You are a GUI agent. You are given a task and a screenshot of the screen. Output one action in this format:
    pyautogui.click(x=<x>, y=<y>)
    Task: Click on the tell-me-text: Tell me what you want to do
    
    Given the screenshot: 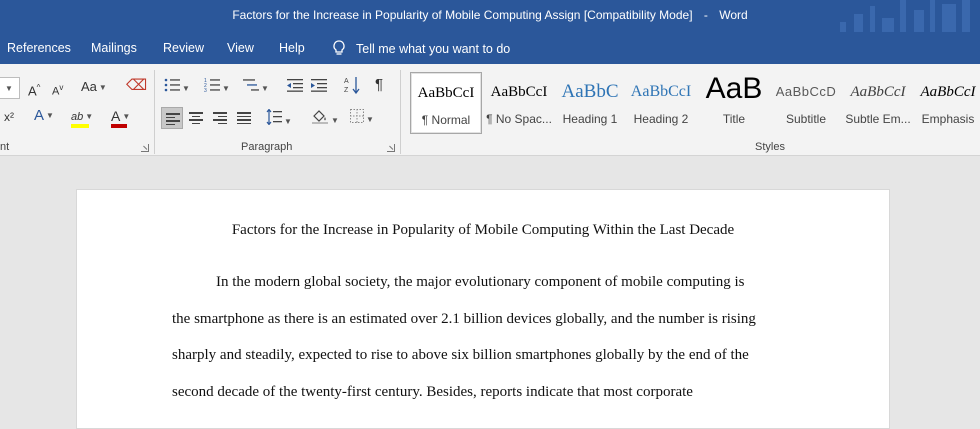 What is the action you would take?
    pyautogui.click(x=433, y=48)
    